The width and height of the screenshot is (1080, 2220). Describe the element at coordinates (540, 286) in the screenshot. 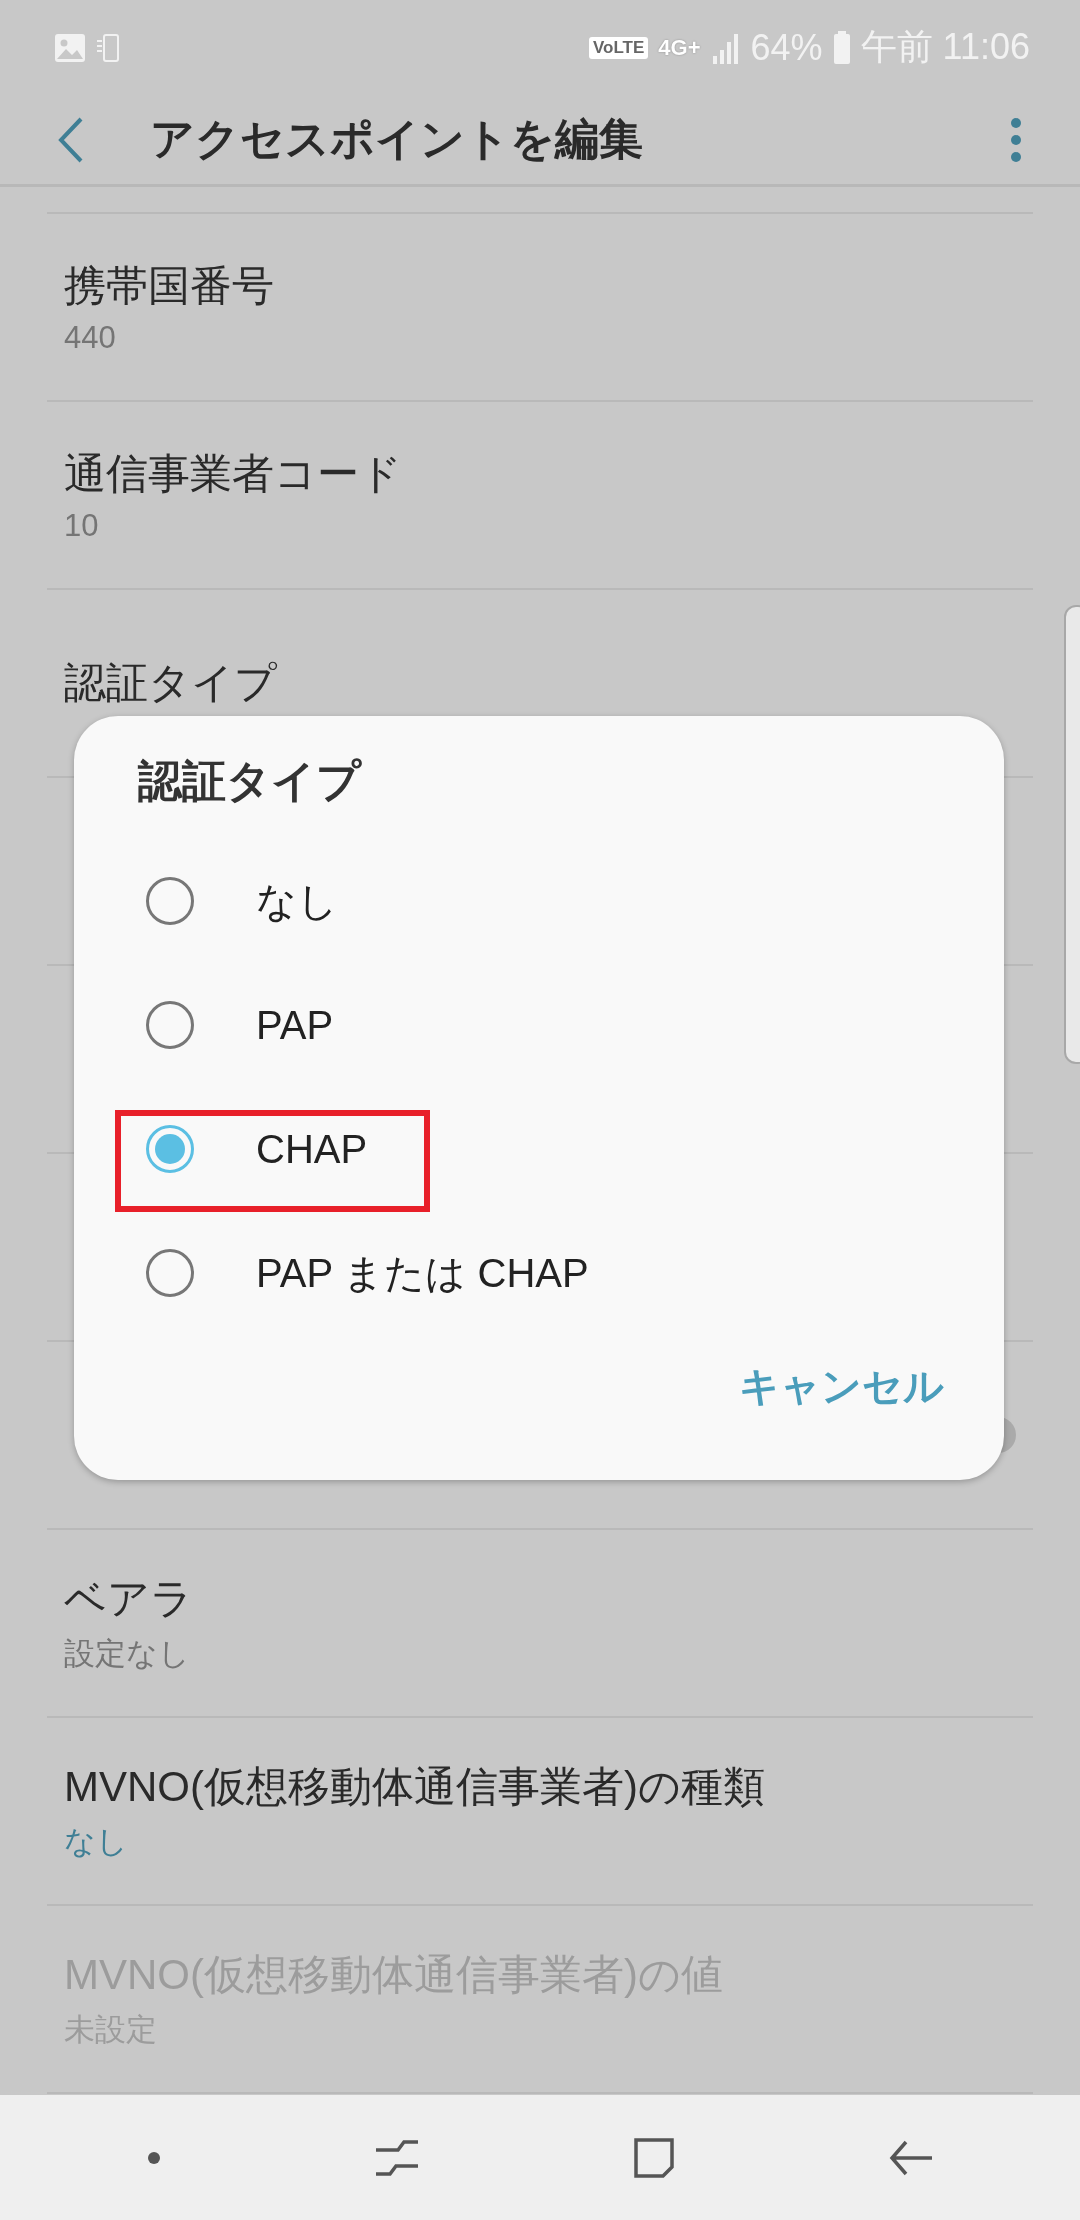

I see `setting-title: 携帯国番号` at that location.